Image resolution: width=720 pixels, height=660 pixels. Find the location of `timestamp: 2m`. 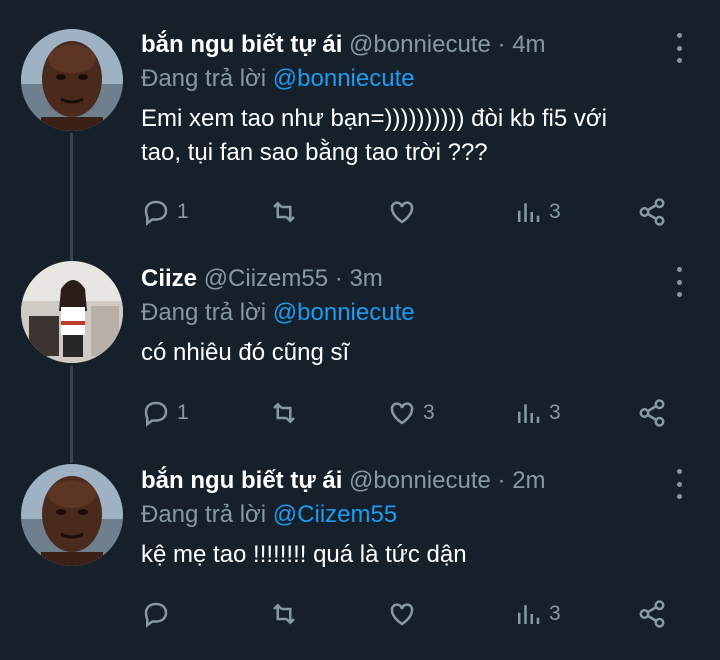

timestamp: 2m is located at coordinates (528, 480).